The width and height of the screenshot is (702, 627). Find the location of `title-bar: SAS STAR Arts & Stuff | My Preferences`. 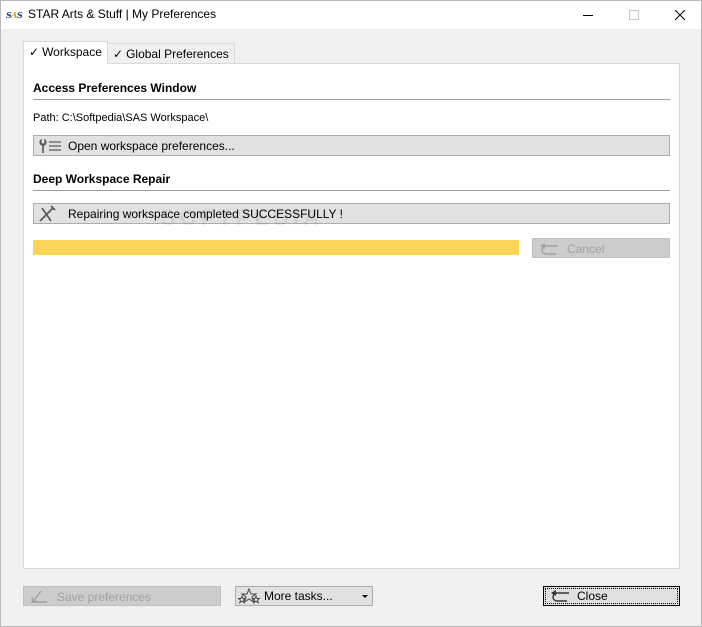

title-bar: SAS STAR Arts & Stuff | My Preferences is located at coordinates (351, 15).